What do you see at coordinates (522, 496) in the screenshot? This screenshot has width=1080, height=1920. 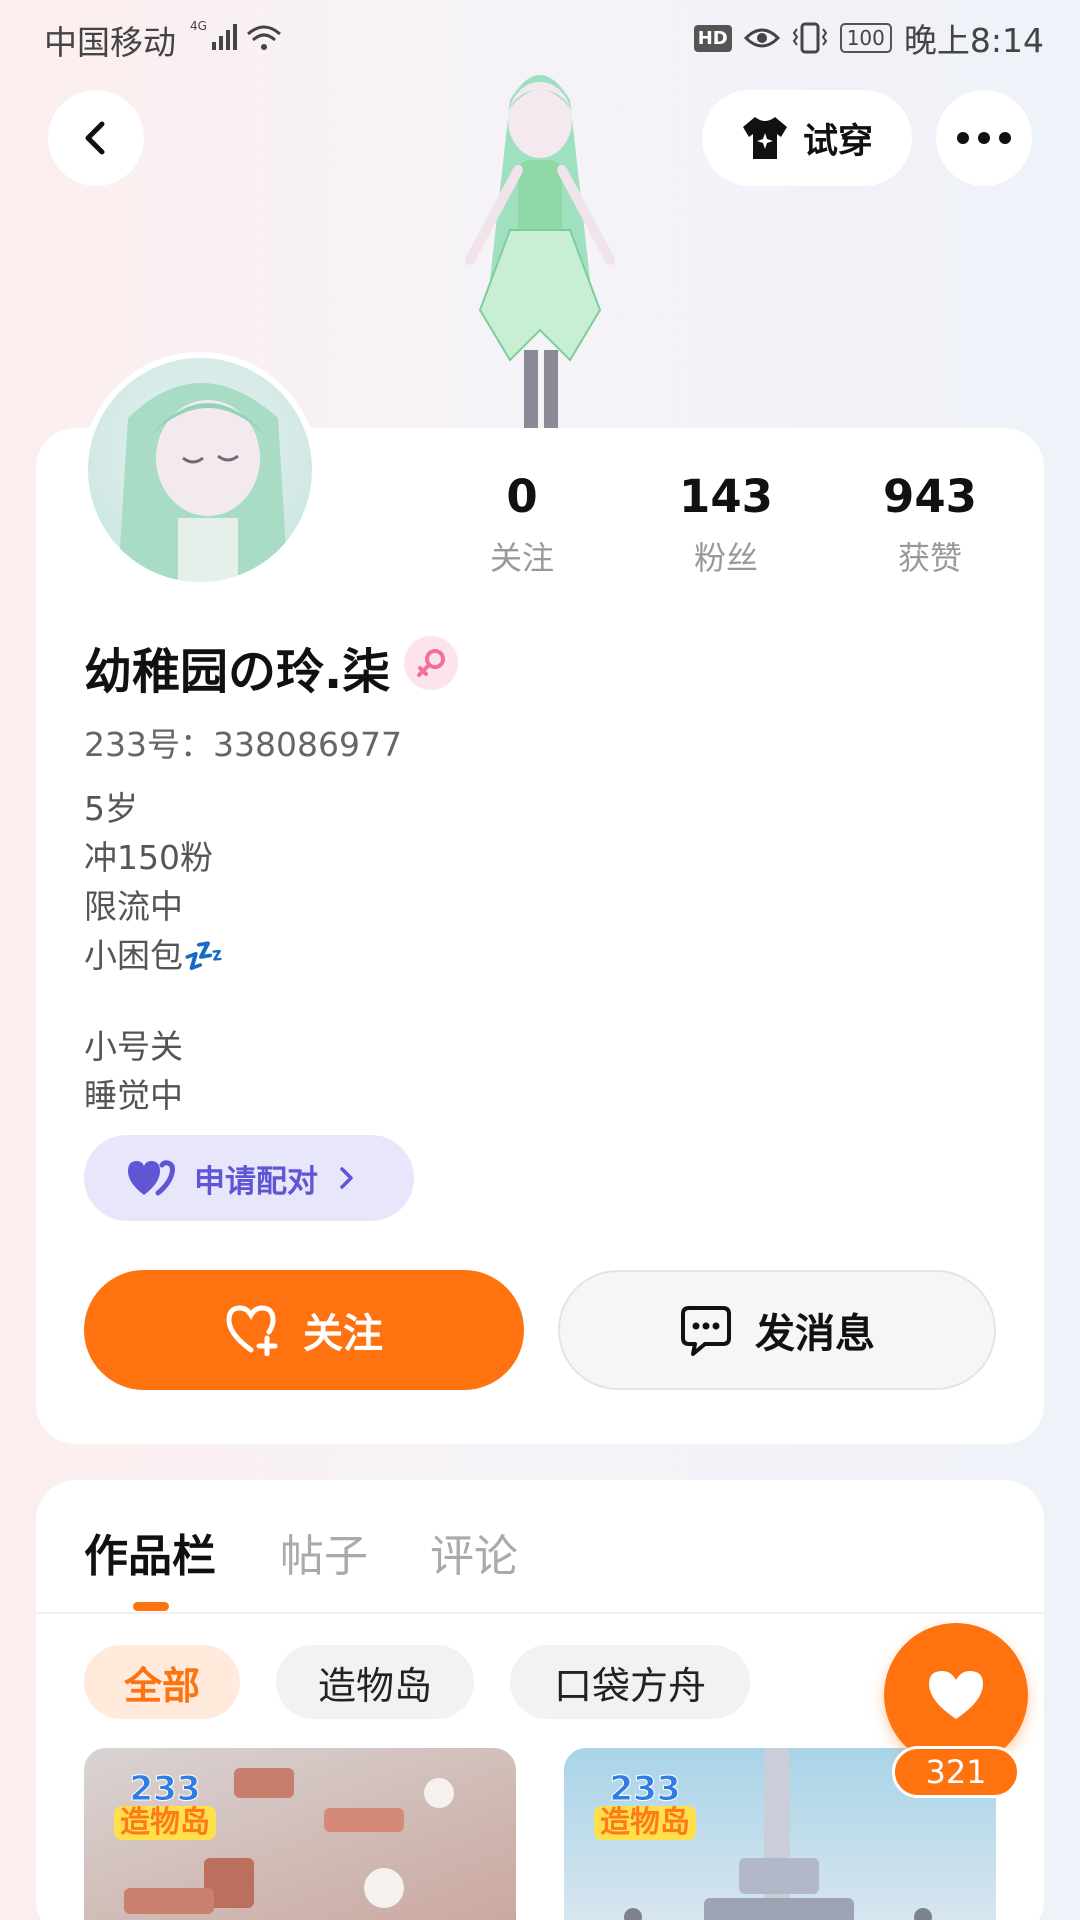 I see `stat-value: 0` at bounding box center [522, 496].